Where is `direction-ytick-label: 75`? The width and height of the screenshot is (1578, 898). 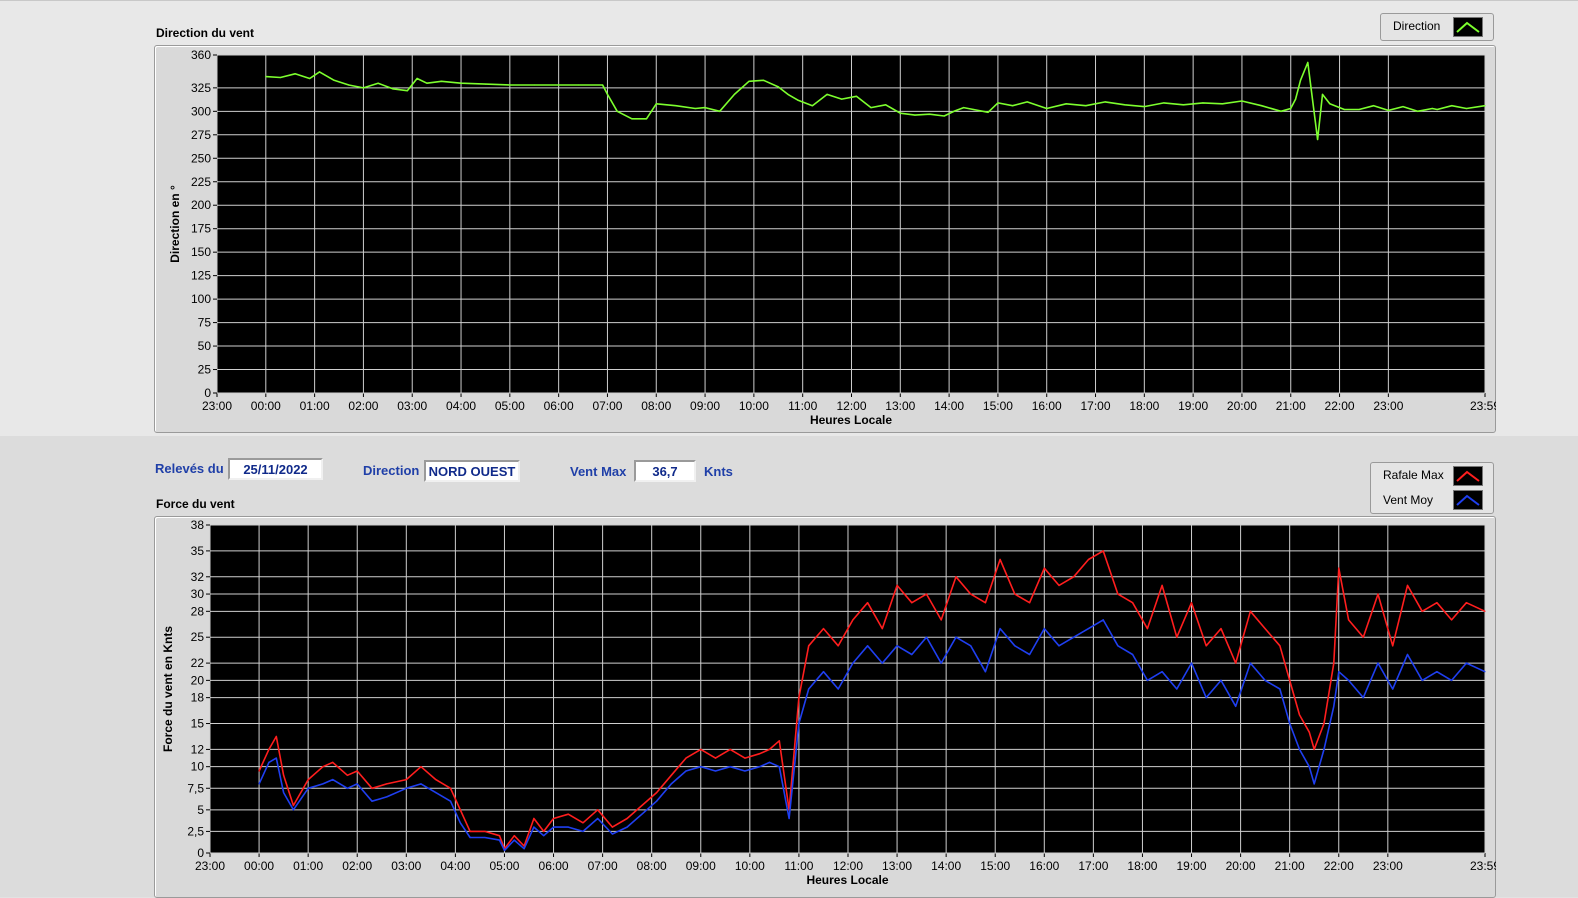
direction-ytick-label: 75 is located at coordinates (205, 323).